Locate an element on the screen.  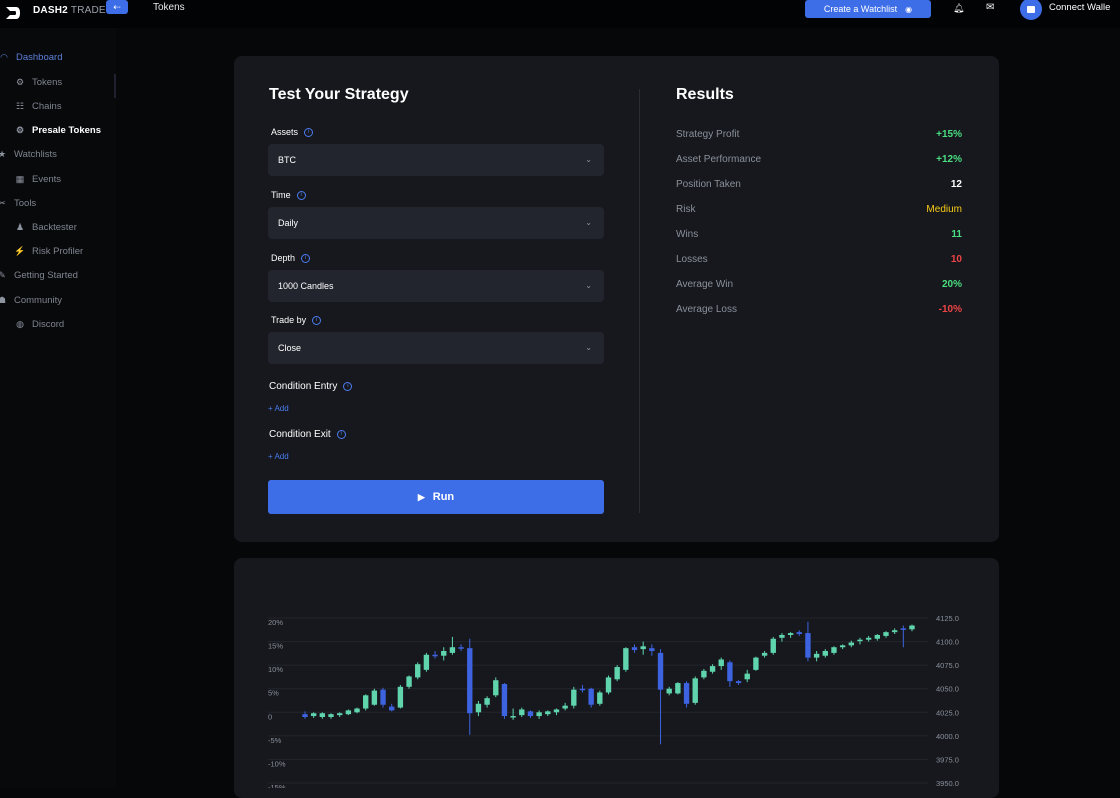
sidebar-item-tokens: ⚙ Tokens is located at coordinates (38, 82).